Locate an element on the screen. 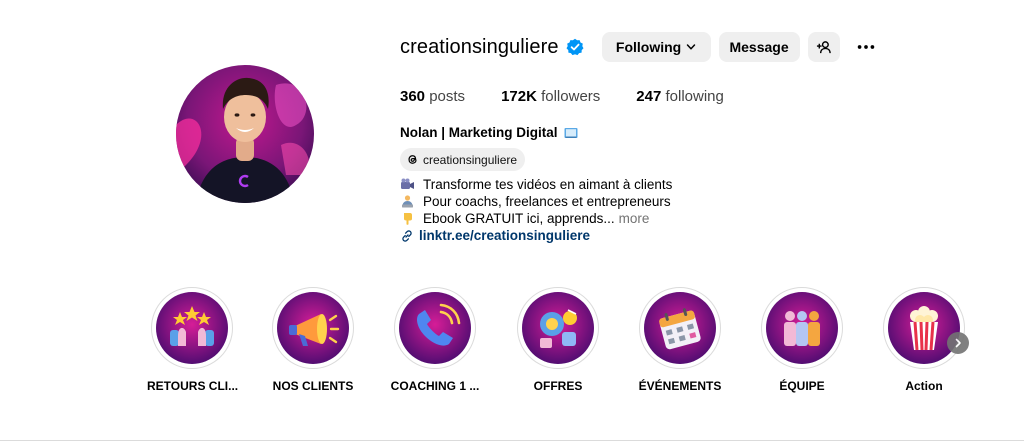 Image resolution: width=1024 pixels, height=443 pixels. bio-line-2-text: Pour coachs, freelances et entrepreneurs is located at coordinates (547, 201).